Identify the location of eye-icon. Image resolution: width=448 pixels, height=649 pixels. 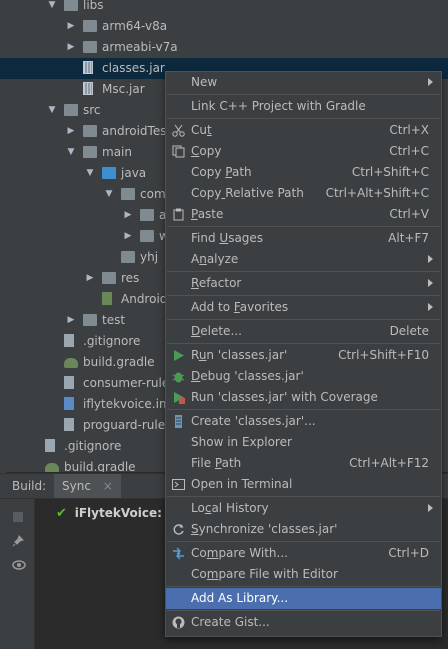
(19, 565).